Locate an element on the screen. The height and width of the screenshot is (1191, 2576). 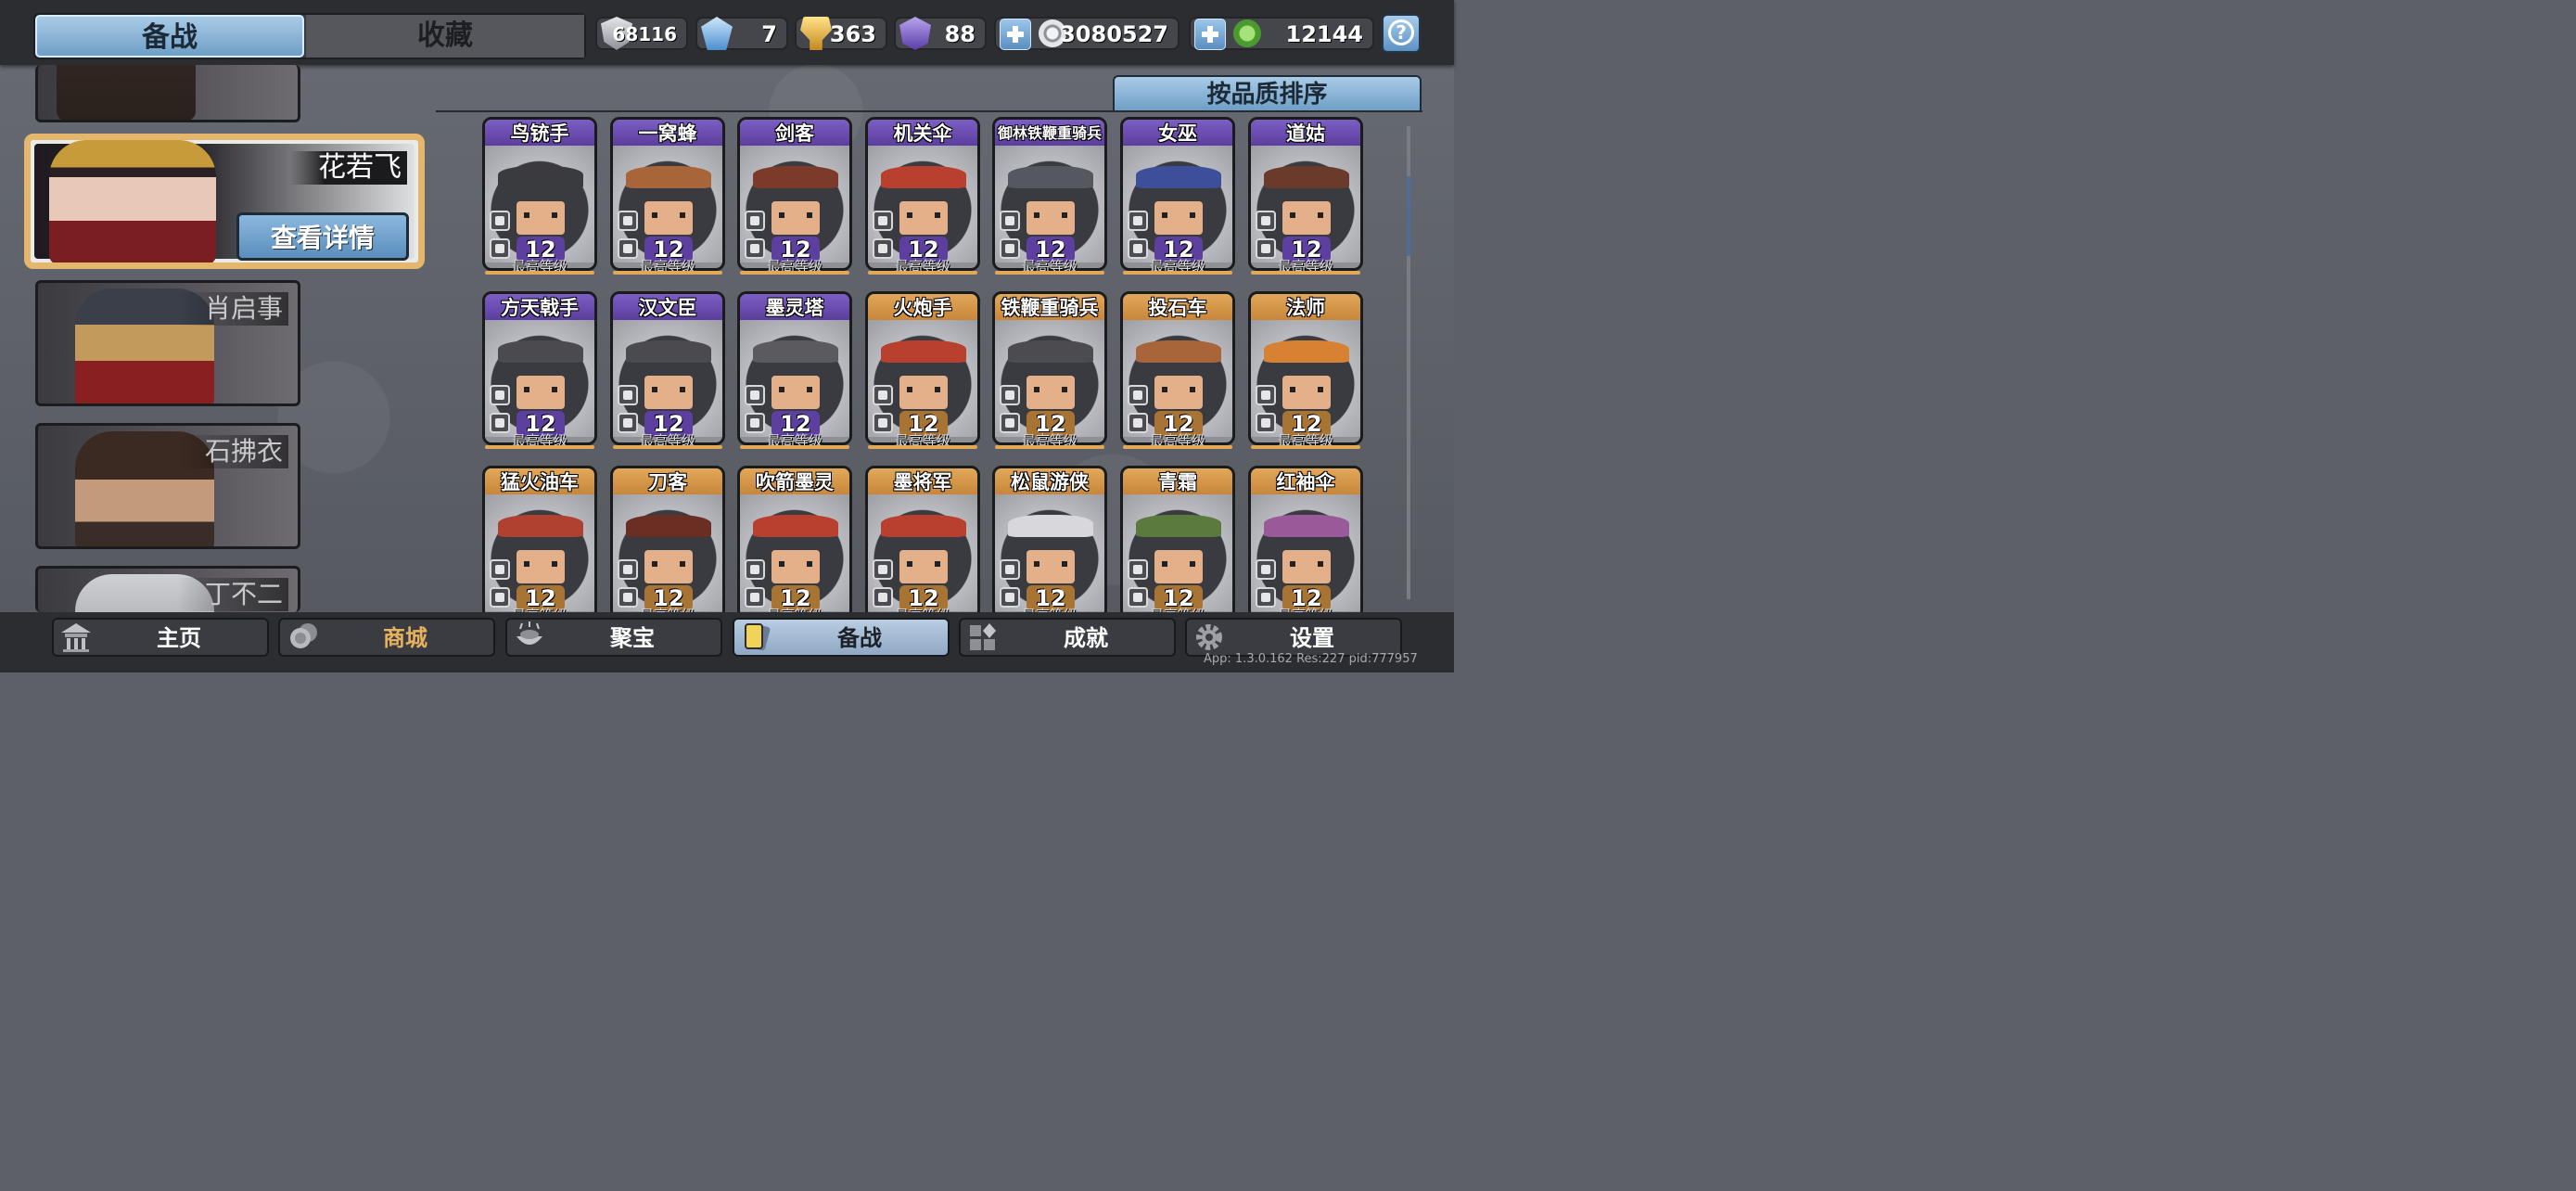
unit-card: 墨灵塔 12 is located at coordinates (794, 368).